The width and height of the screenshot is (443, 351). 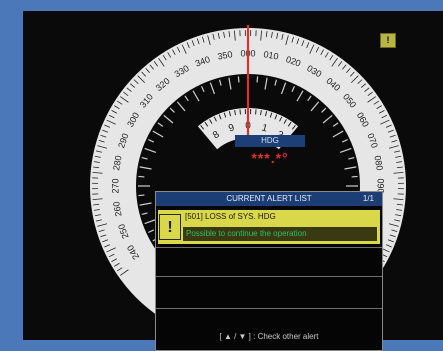 I want to click on compass-label: 270, so click(x=115, y=185).